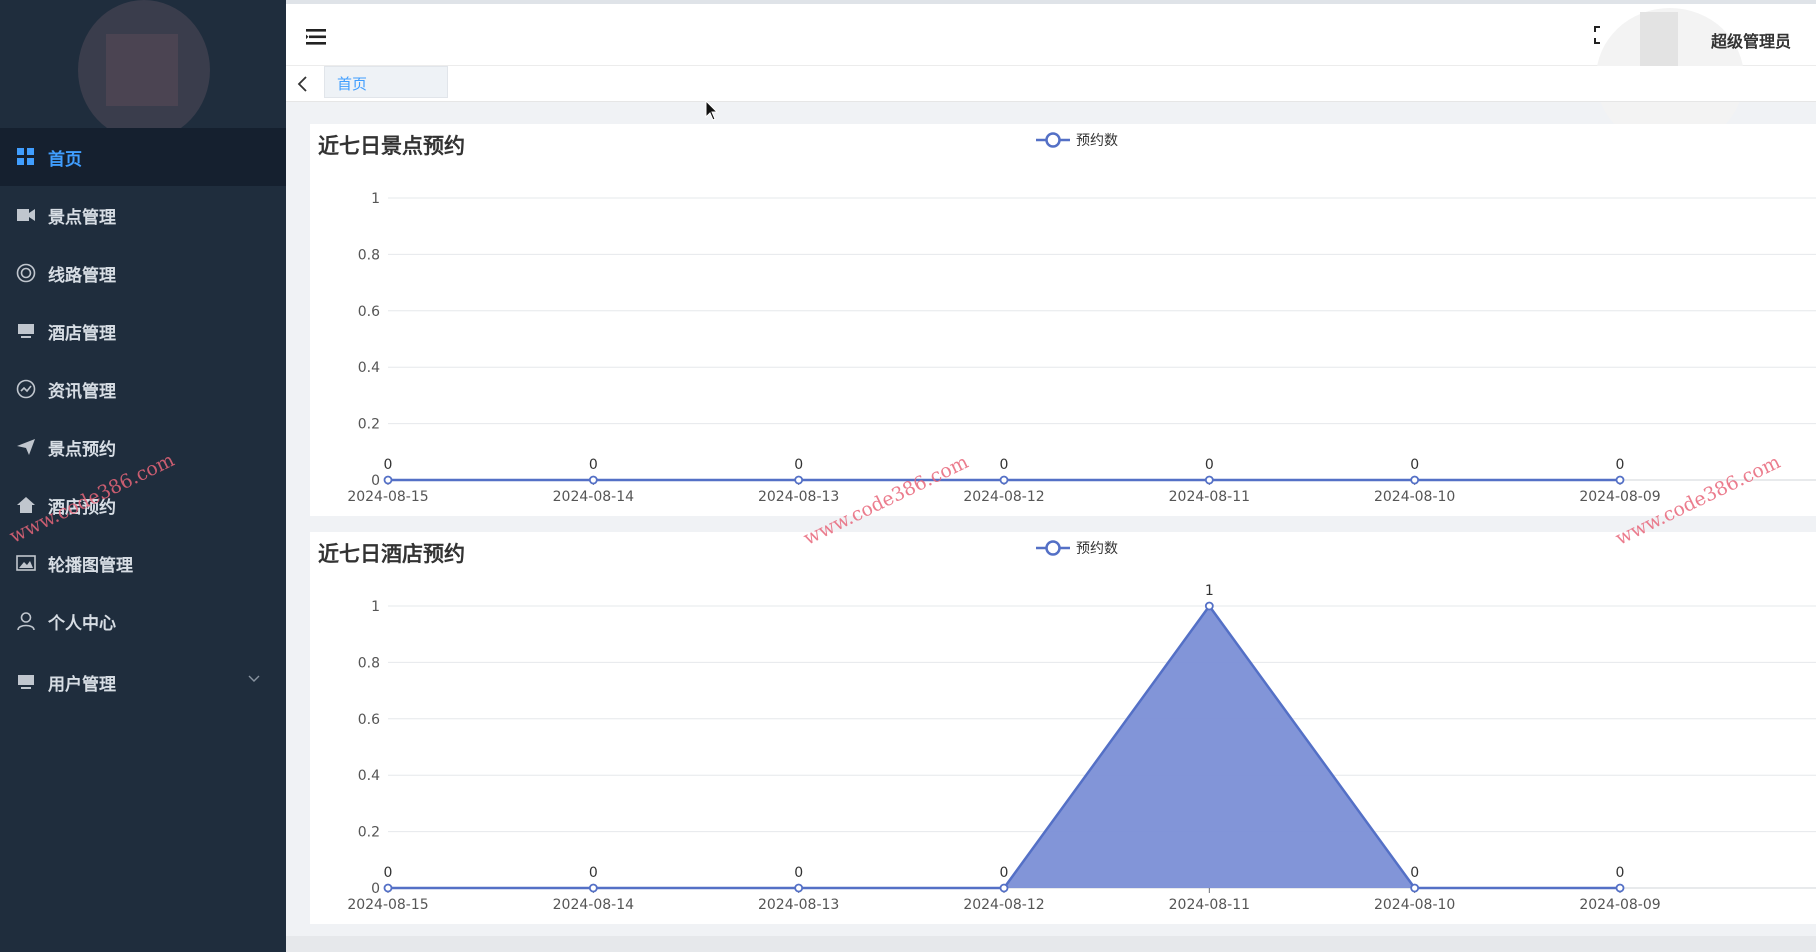  I want to click on sidebar-item-route: 线路管理, so click(143, 273).